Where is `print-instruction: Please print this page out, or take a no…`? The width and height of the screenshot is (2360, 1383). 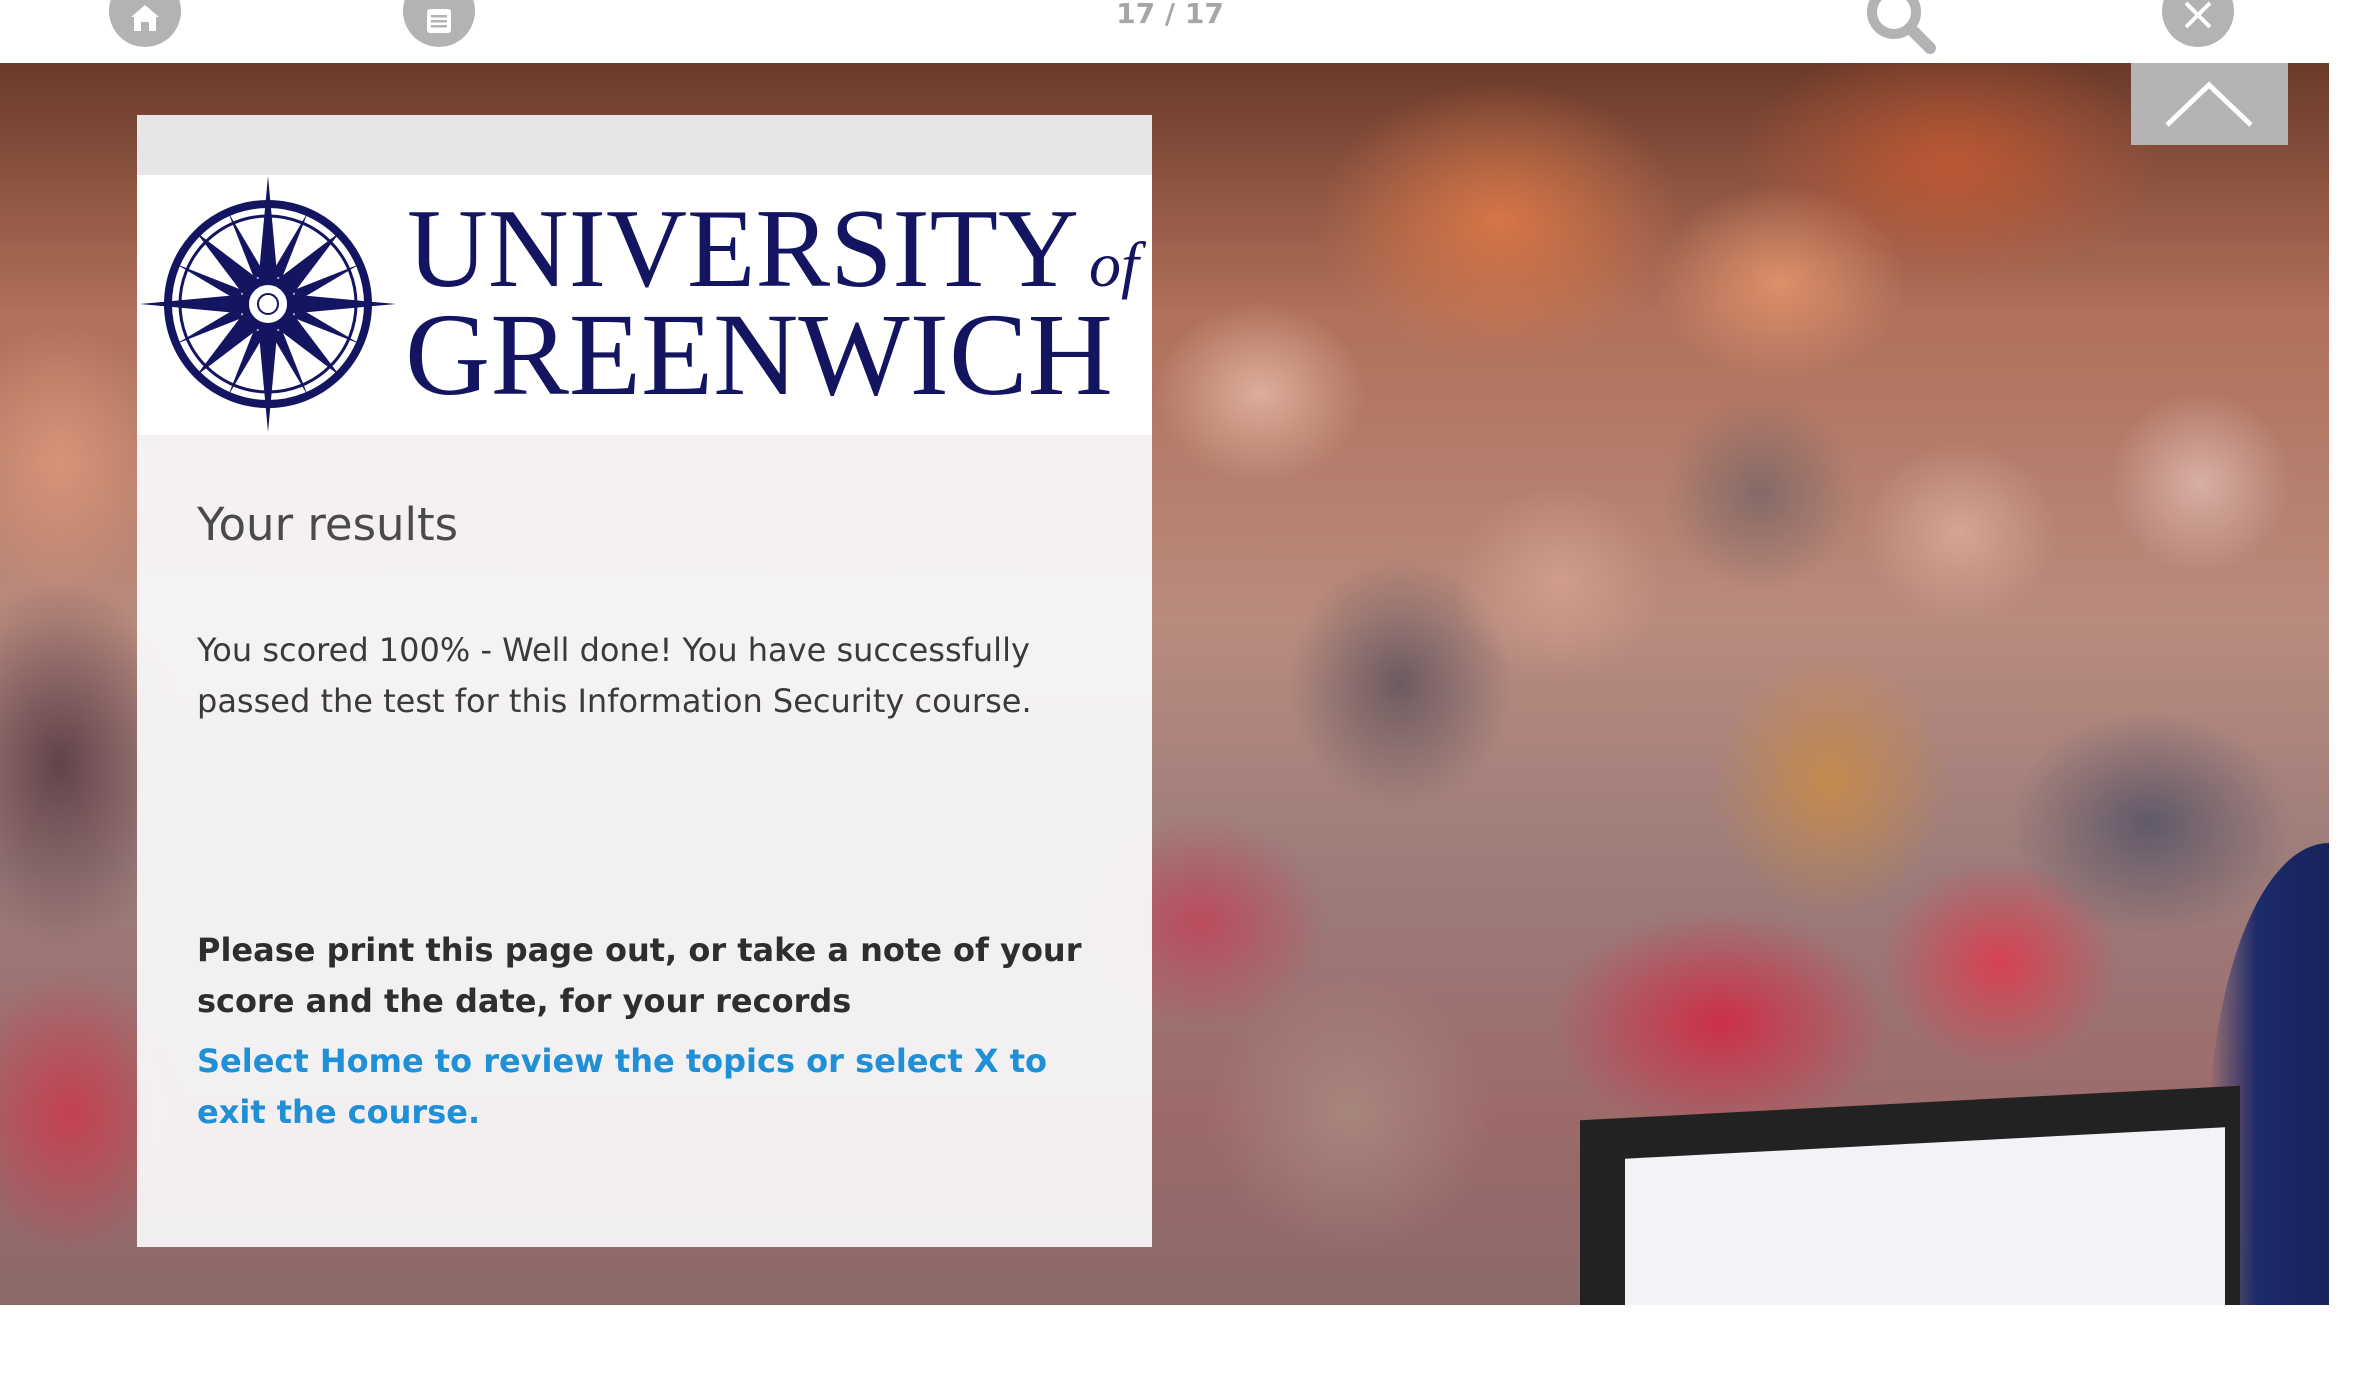 print-instruction: Please print this page out, or take a no… is located at coordinates (639, 975).